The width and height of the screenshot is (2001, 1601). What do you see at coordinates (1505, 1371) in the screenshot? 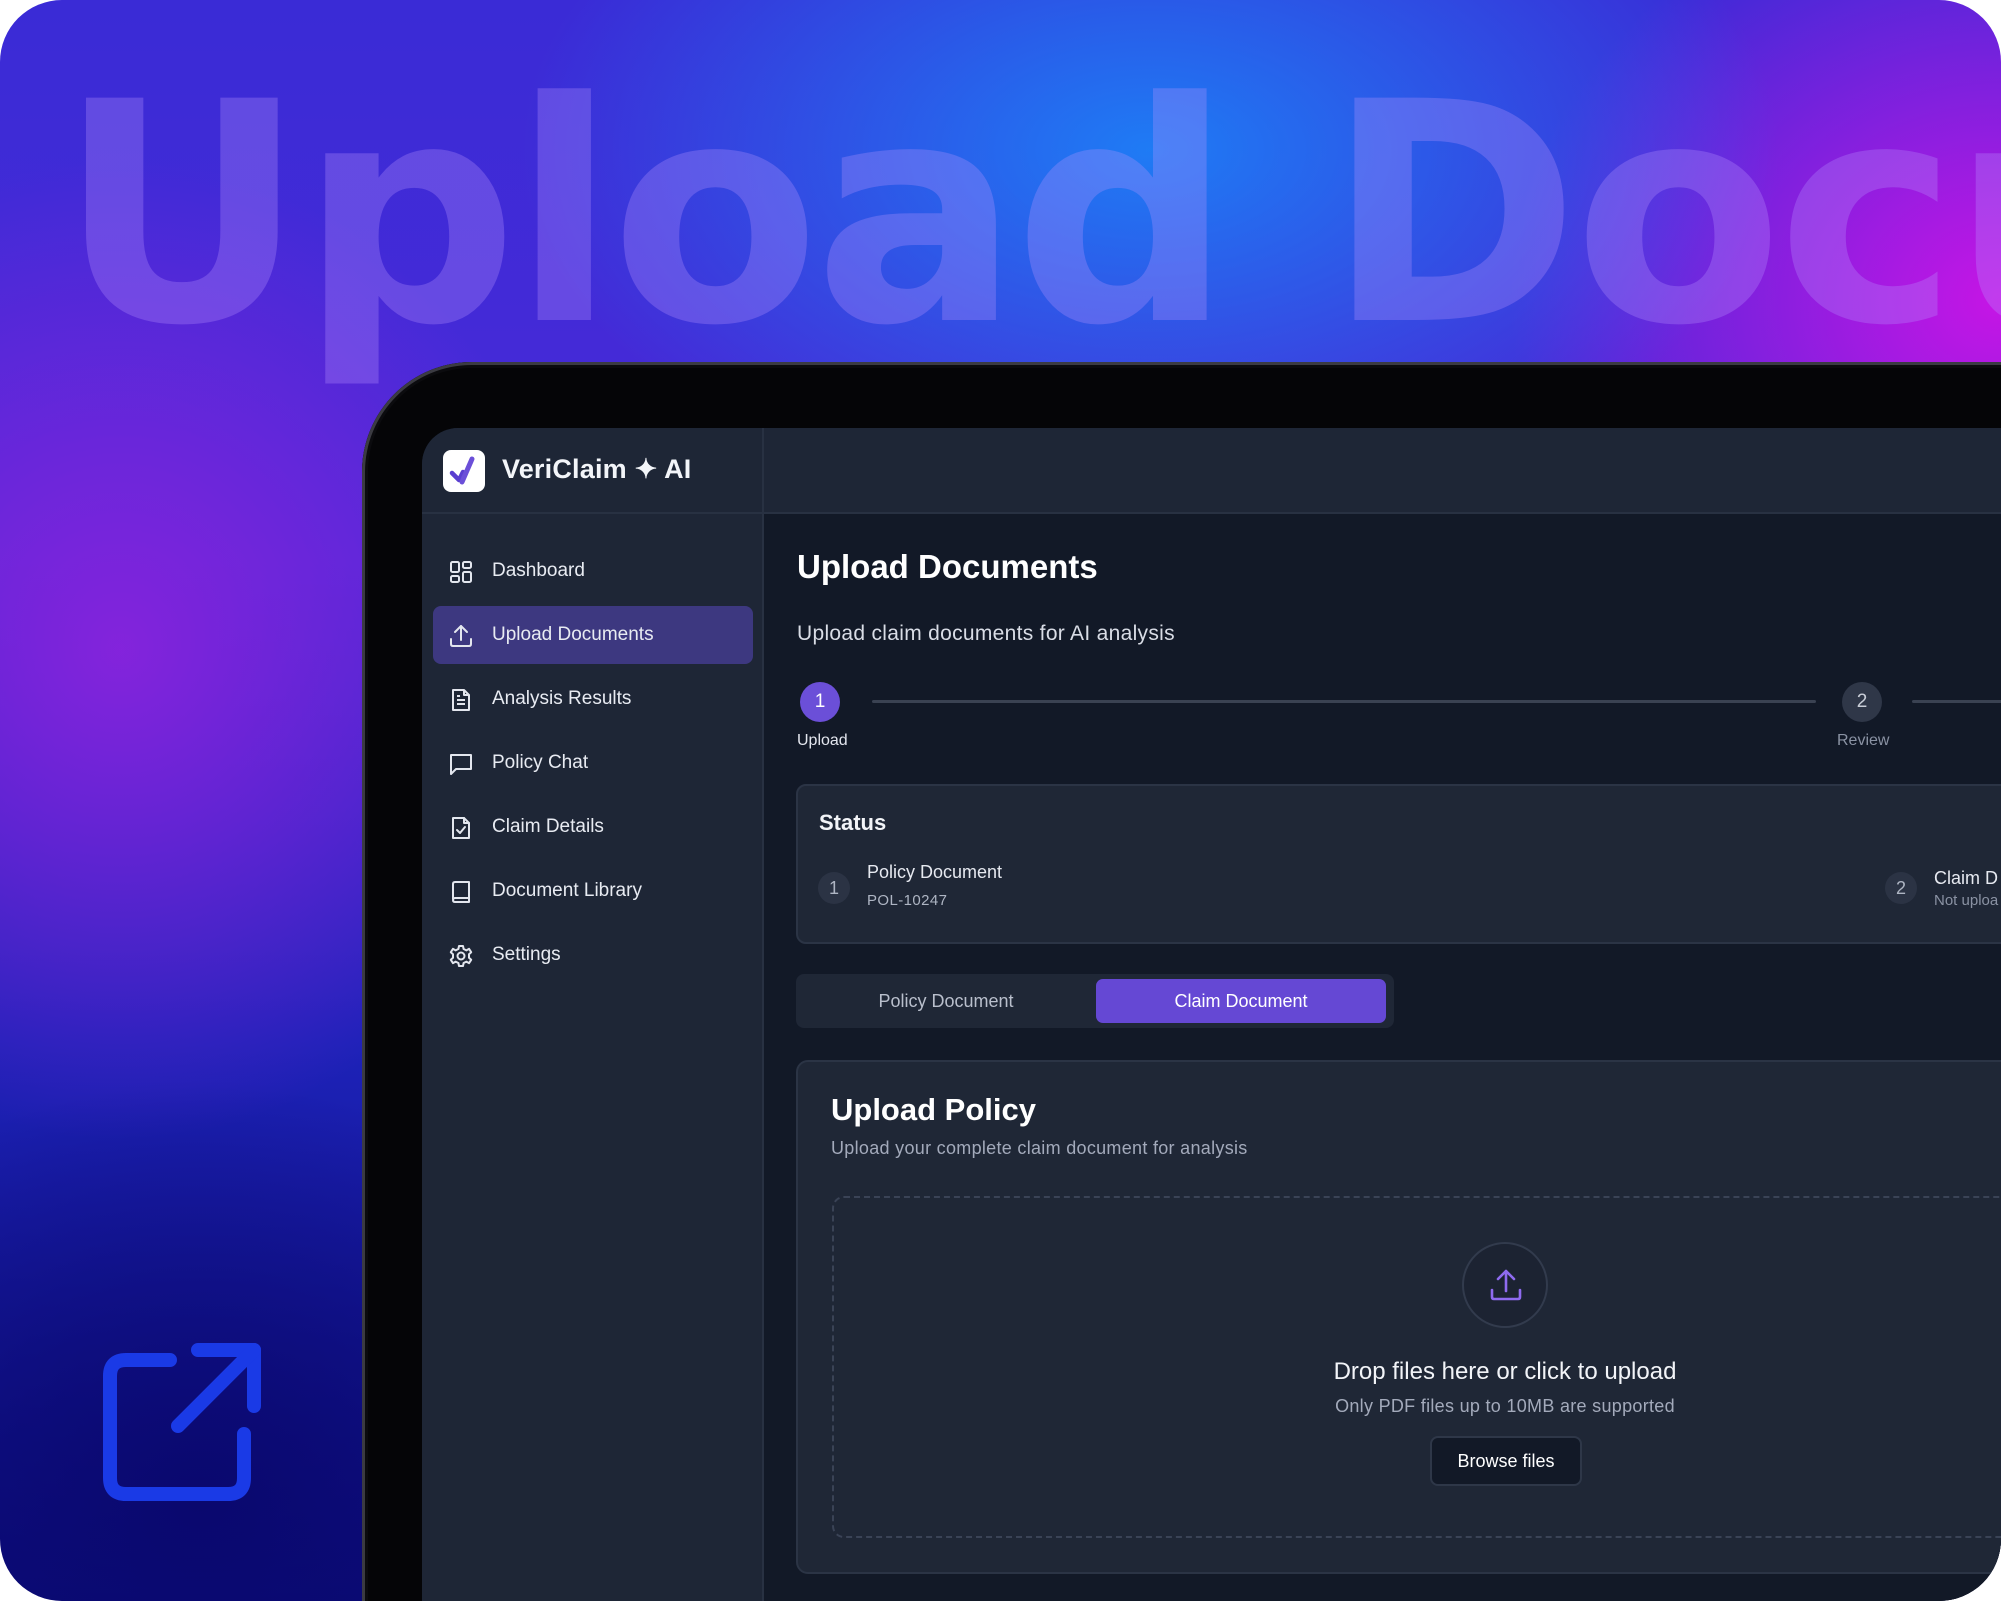
I see `dropzone-title: Drop files here or click to upload` at bounding box center [1505, 1371].